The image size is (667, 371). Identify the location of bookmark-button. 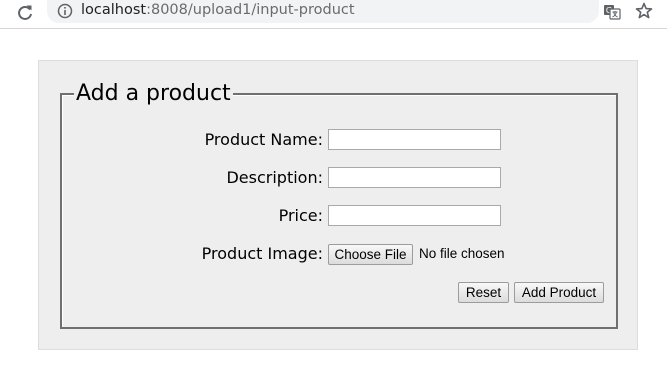
(644, 11).